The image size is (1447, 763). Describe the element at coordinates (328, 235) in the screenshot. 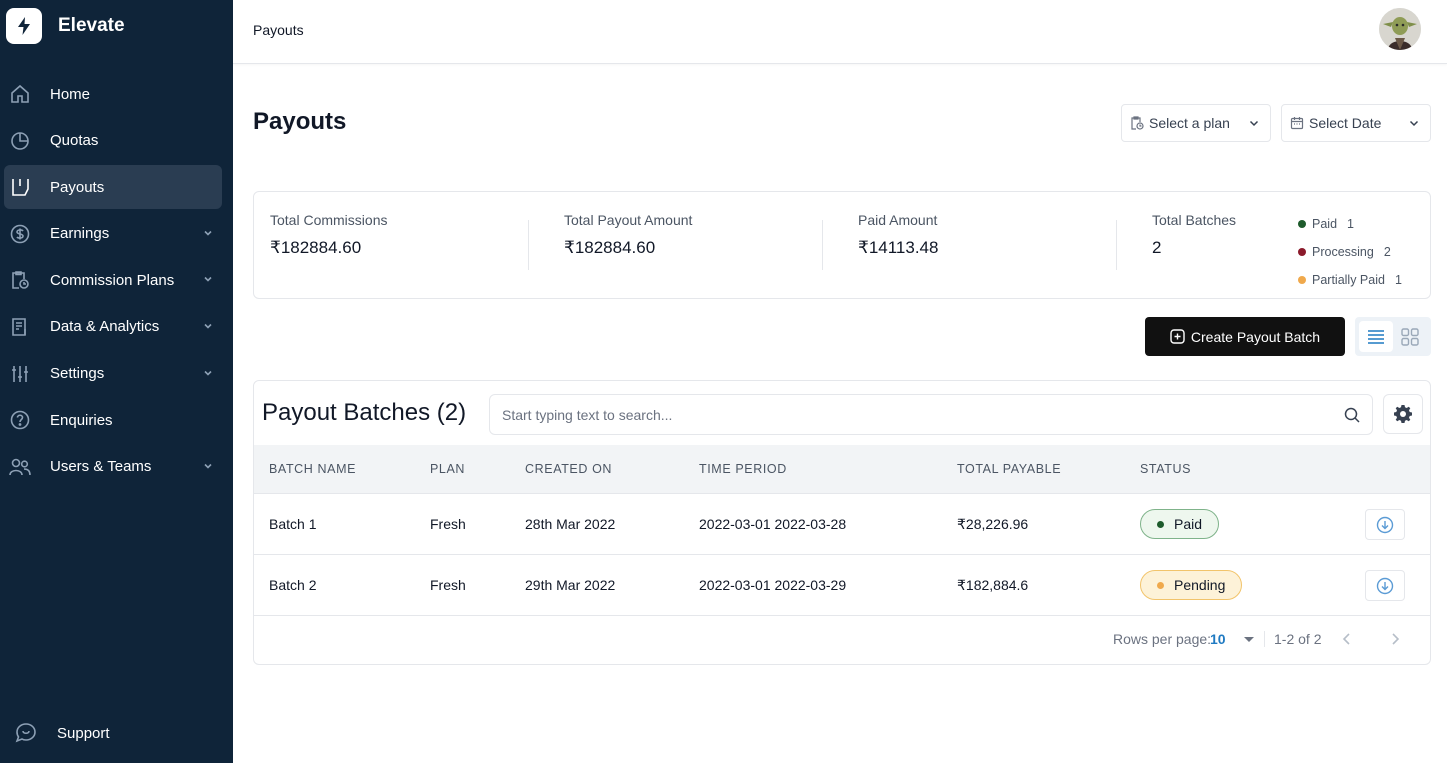

I see `stat-total-commissions: Total Commissions ₹182884.60` at that location.